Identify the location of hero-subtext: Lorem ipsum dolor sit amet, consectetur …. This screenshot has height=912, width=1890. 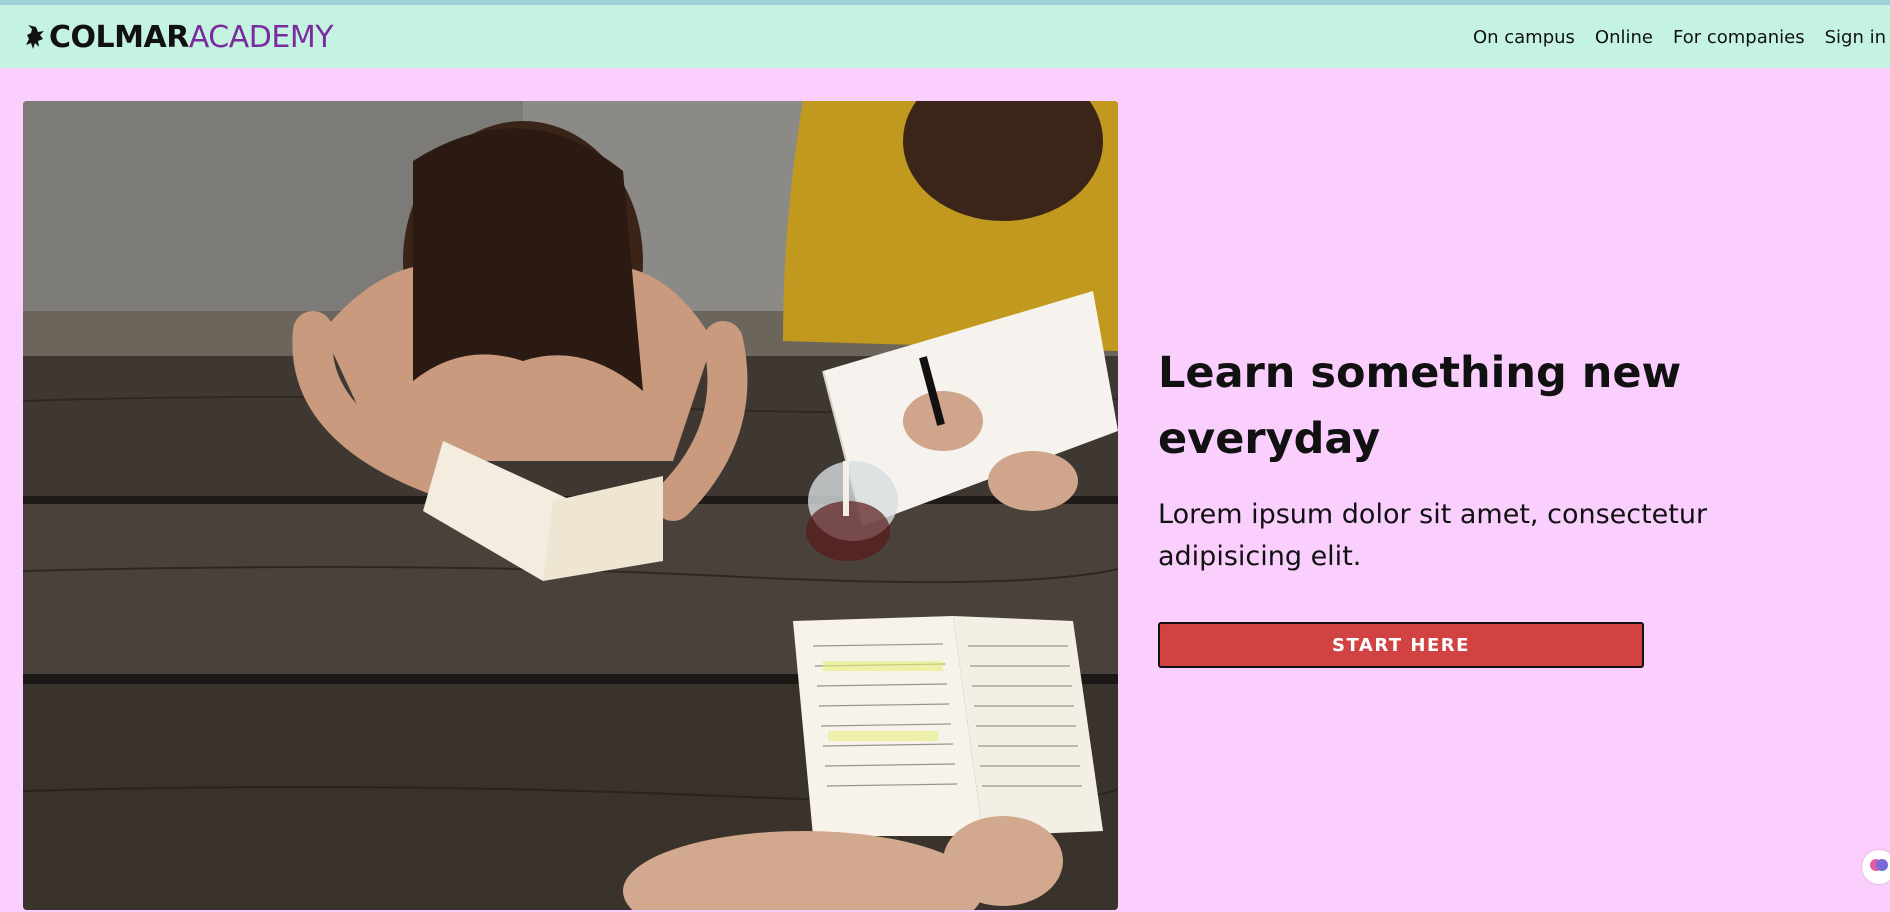
(1433, 535).